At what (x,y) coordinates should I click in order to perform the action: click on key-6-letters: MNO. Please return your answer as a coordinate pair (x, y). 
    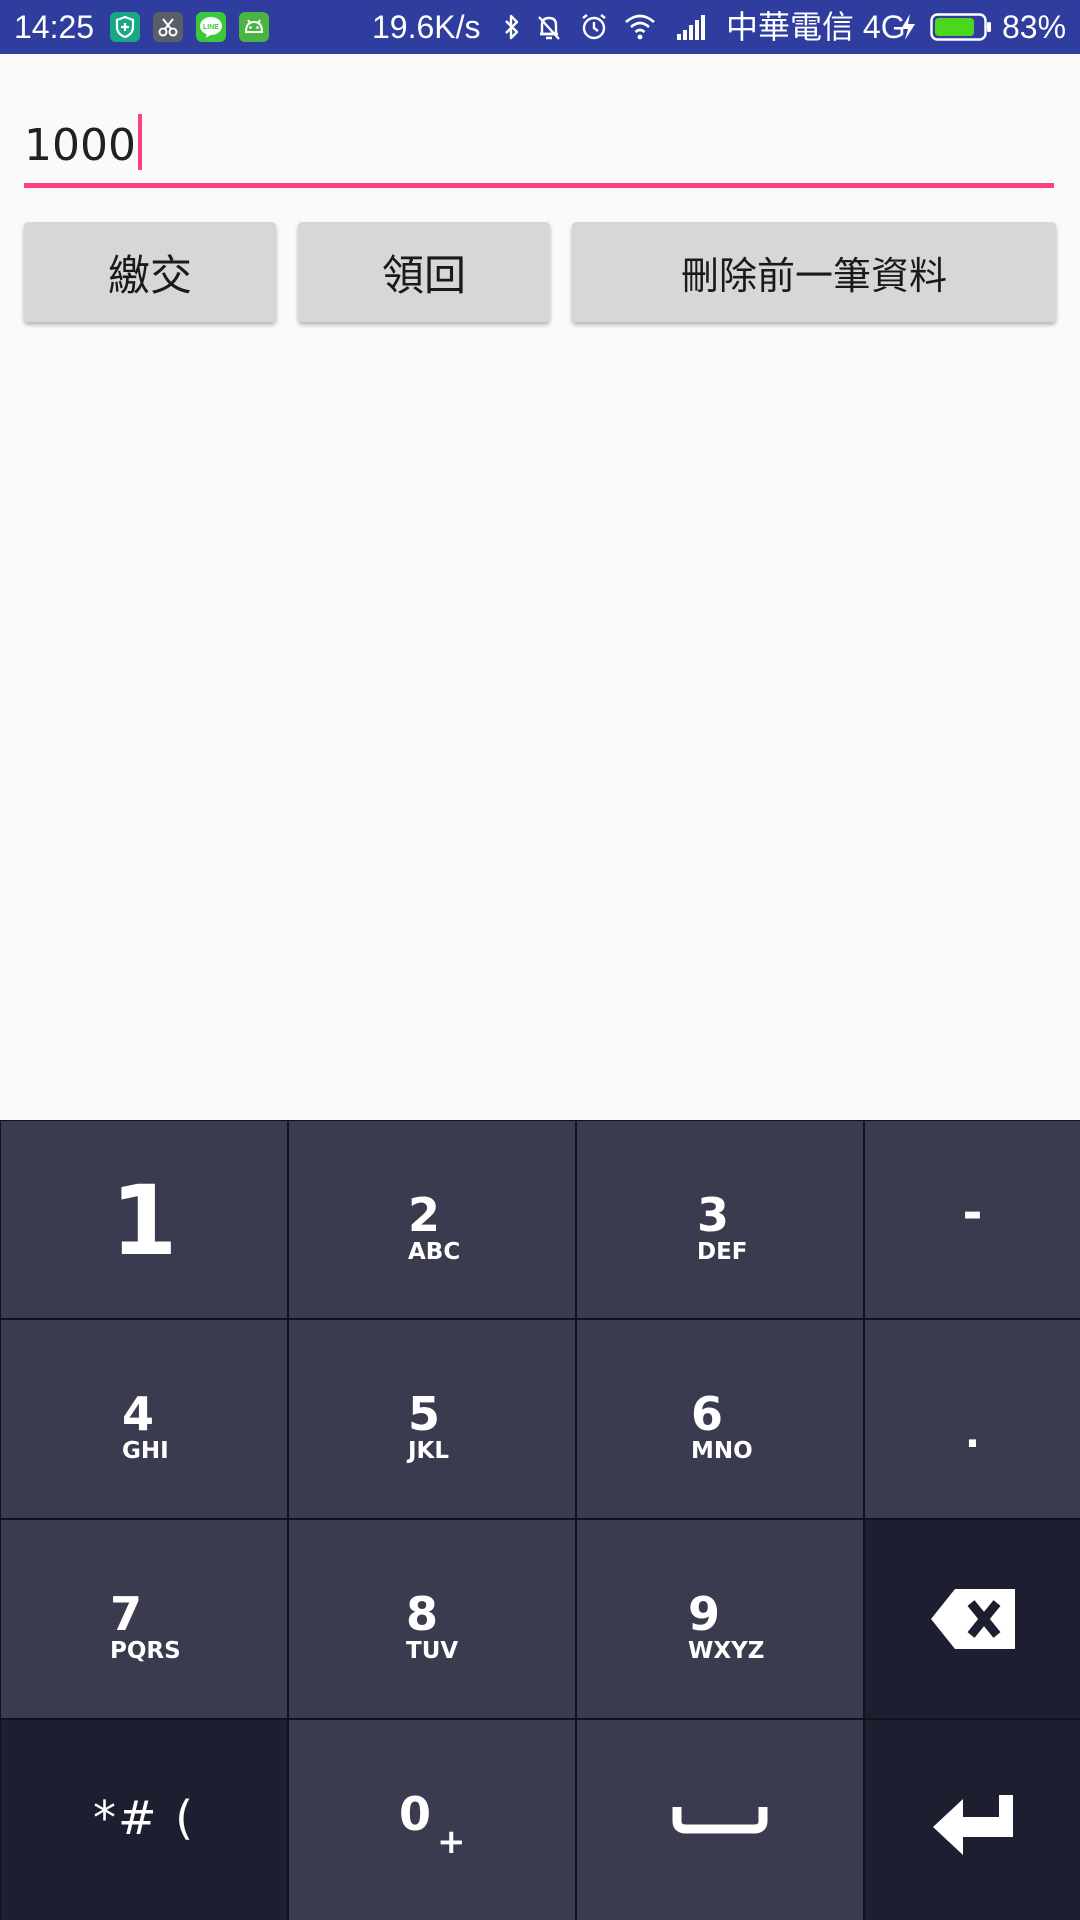
    Looking at the image, I should click on (722, 1451).